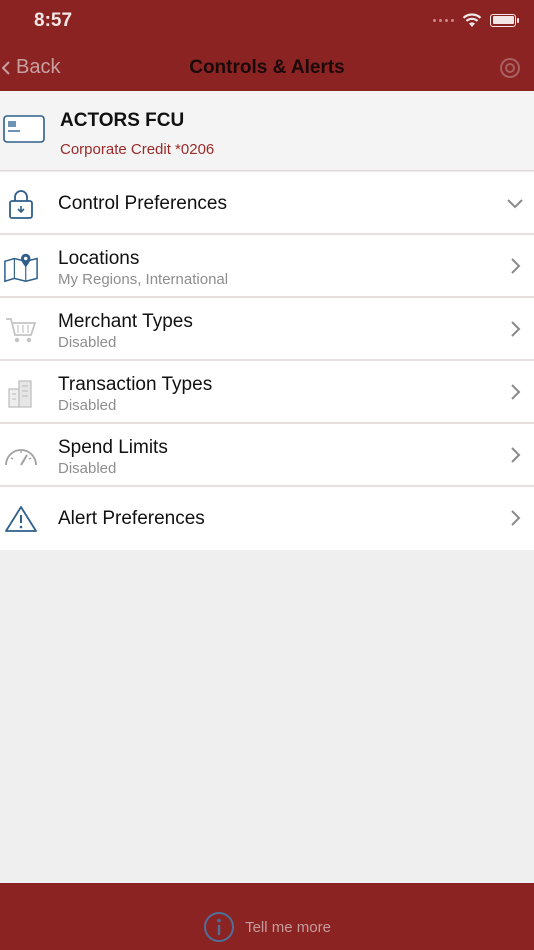  Describe the element at coordinates (53, 20) in the screenshot. I see `status-time: 8:57` at that location.